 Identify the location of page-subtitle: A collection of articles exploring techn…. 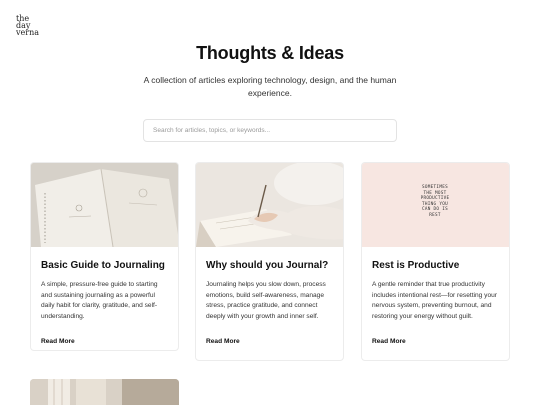
(270, 86).